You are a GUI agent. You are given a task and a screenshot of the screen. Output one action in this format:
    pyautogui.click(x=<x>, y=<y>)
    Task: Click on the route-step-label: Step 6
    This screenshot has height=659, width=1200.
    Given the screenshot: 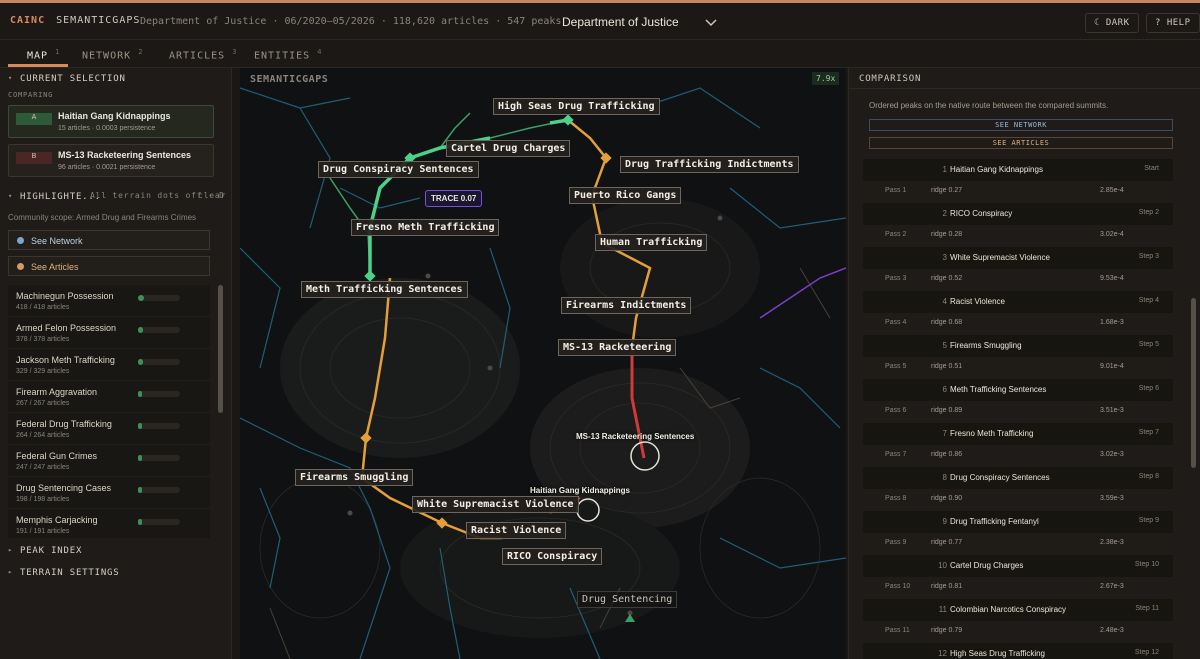 What is the action you would take?
    pyautogui.click(x=1148, y=388)
    